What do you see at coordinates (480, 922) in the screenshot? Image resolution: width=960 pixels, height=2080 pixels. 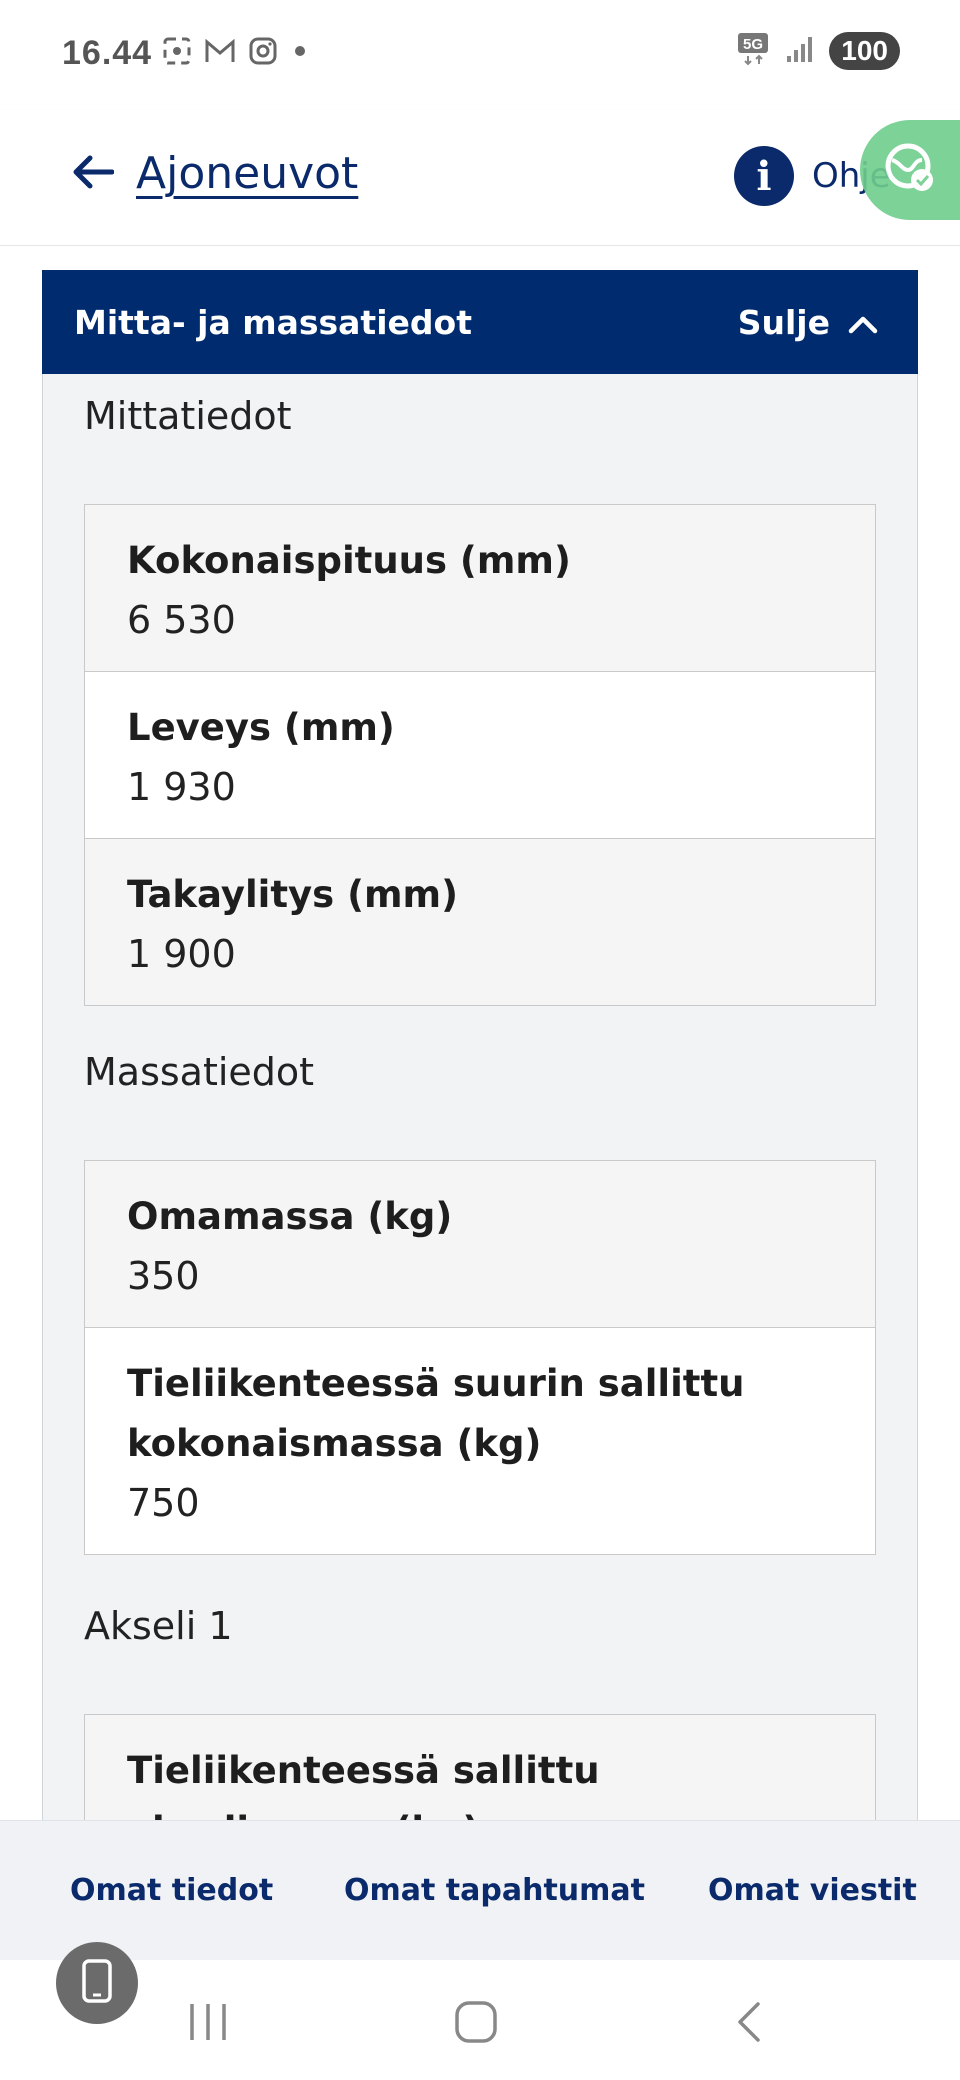 I see `list-item: Takaylitys (mm) 1 900` at bounding box center [480, 922].